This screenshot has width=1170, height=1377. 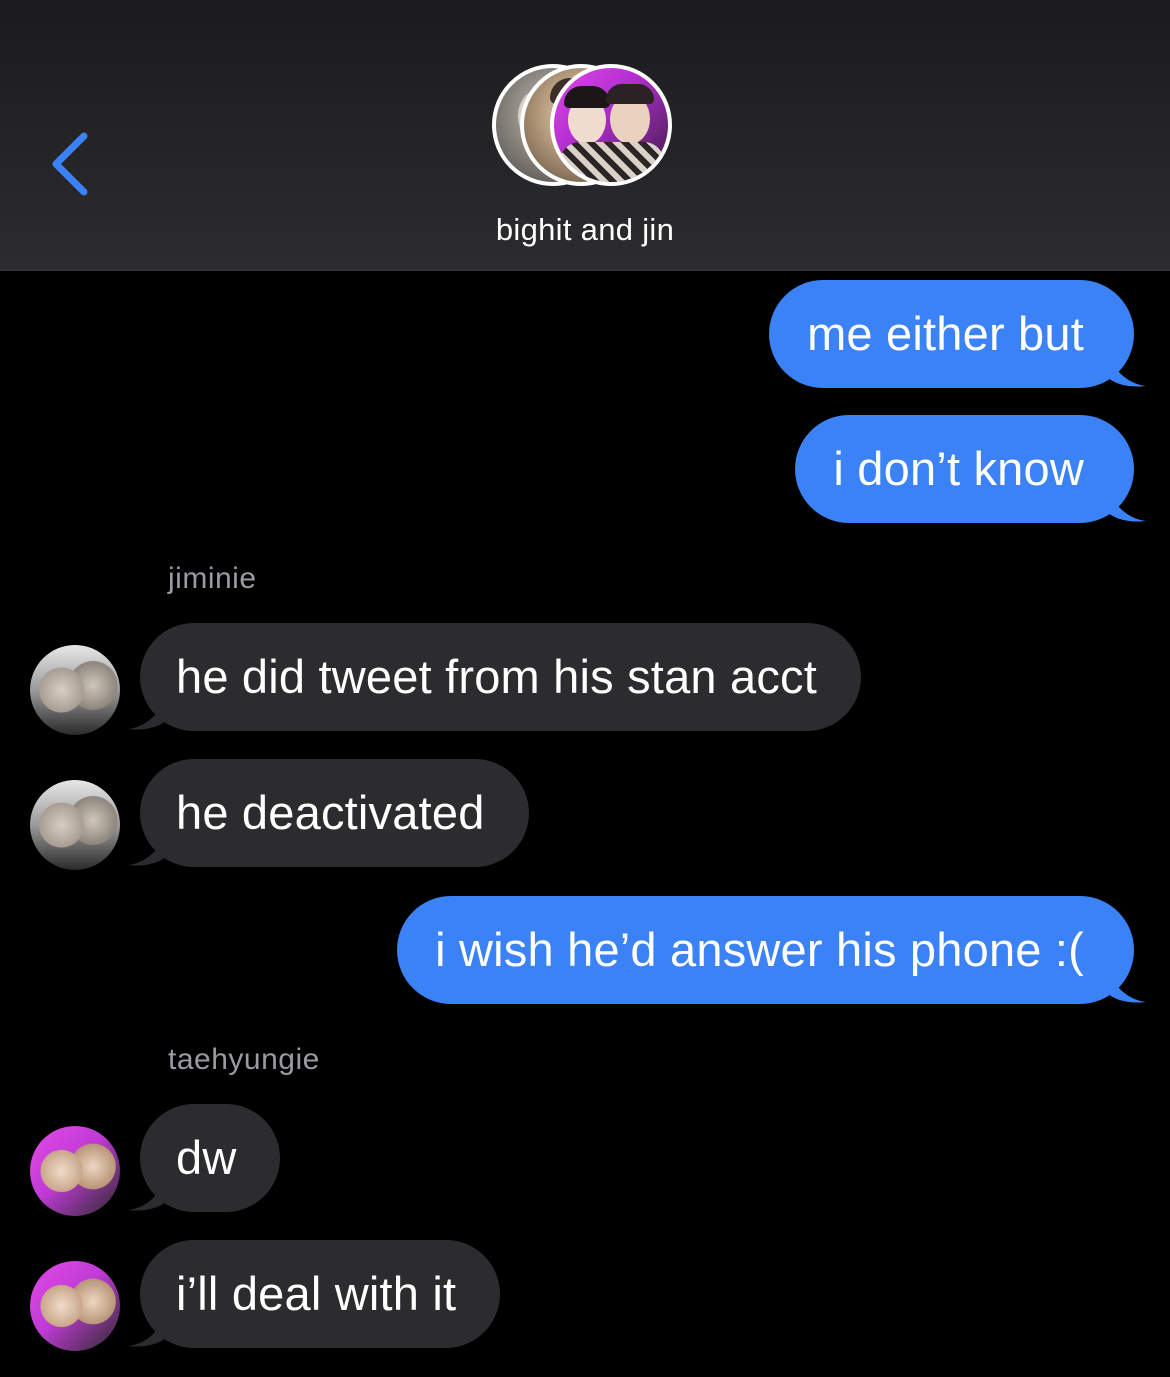 What do you see at coordinates (212, 578) in the screenshot?
I see `sender-name: jiminie` at bounding box center [212, 578].